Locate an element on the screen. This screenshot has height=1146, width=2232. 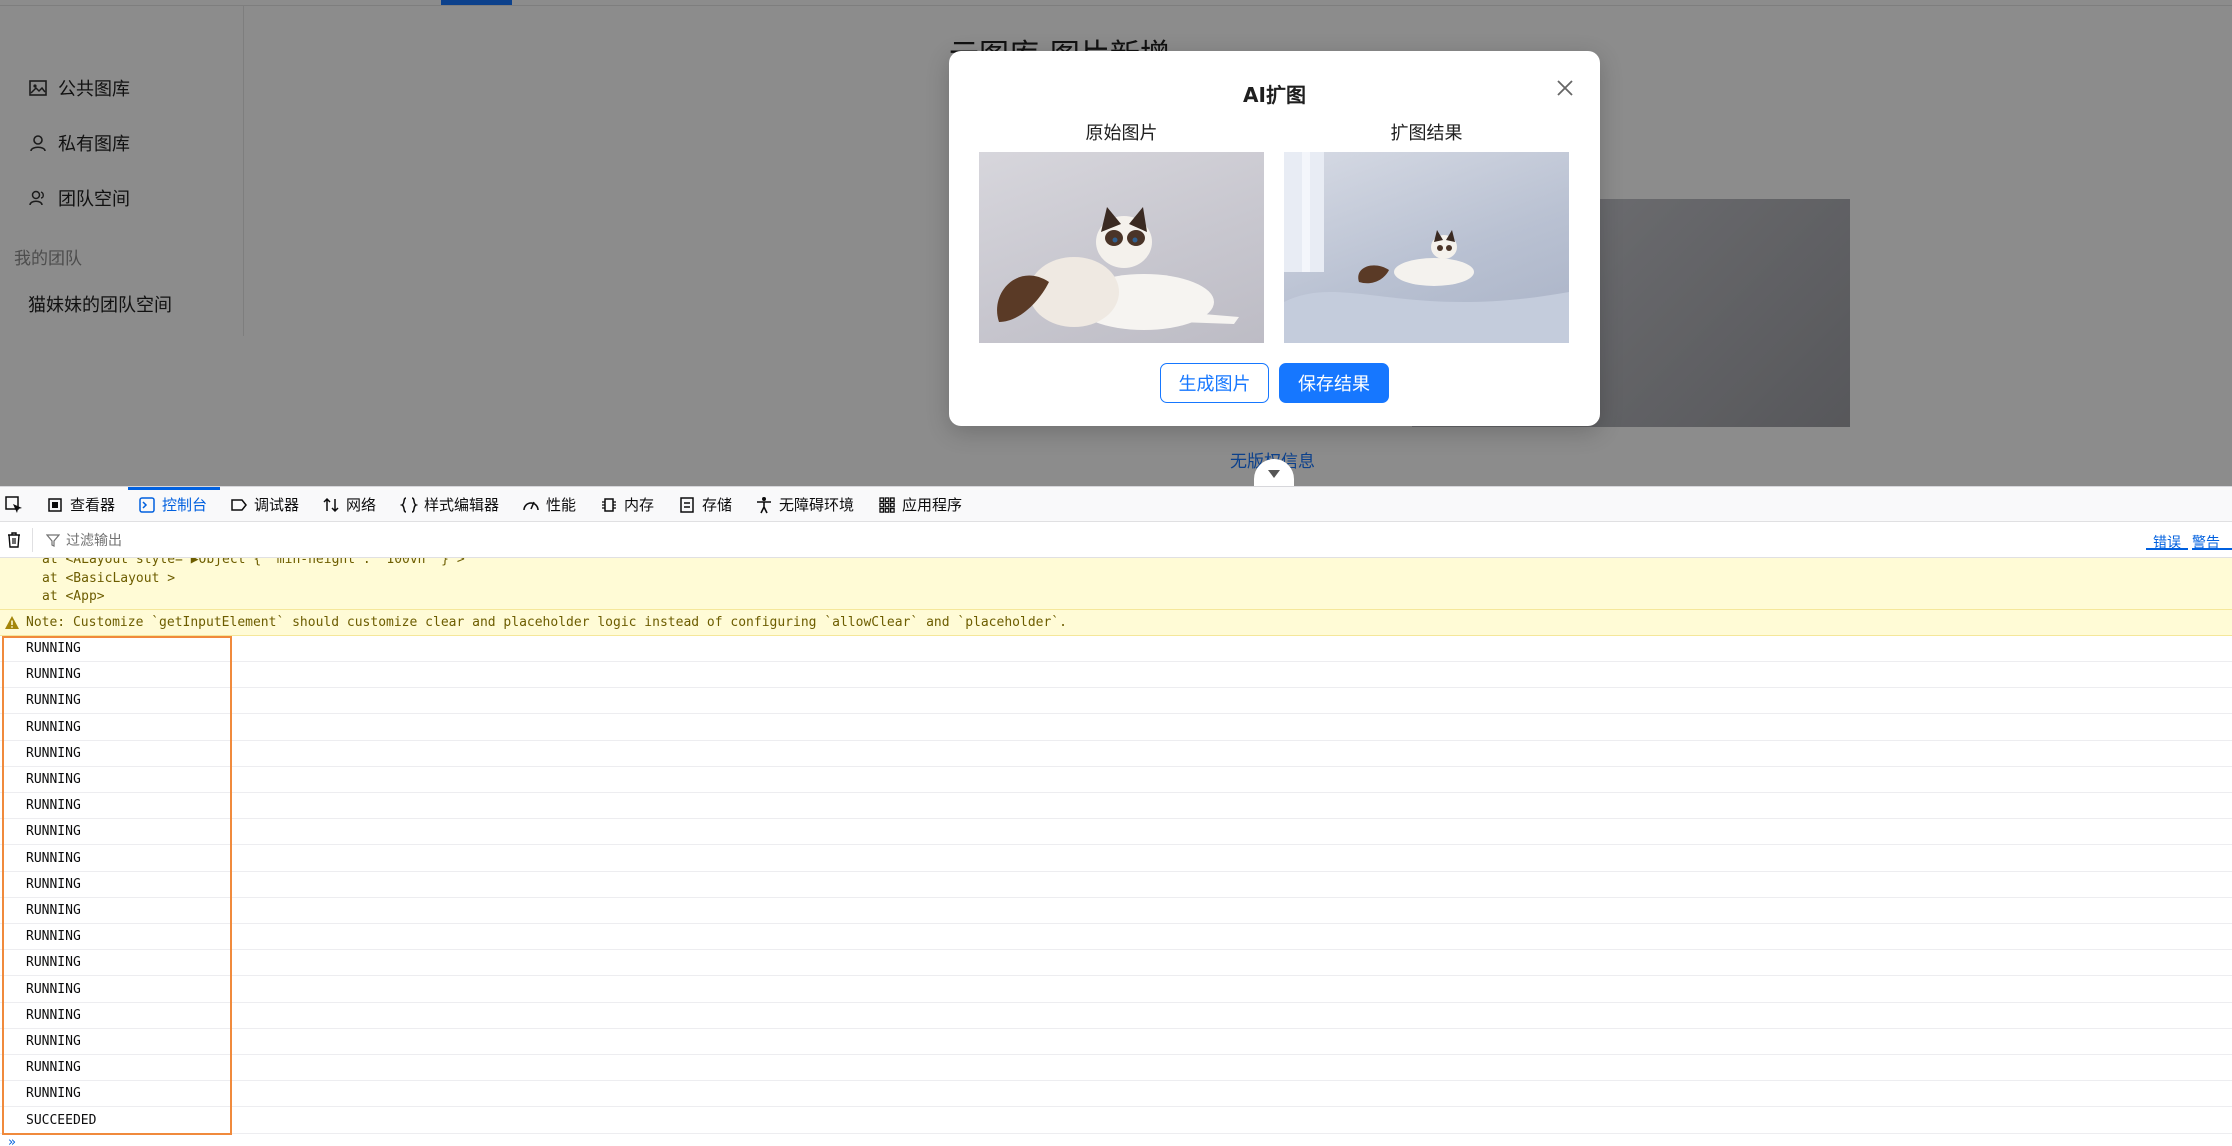
devtools-toolbar: 查看器 控制台 调试器 网络 样式编辑器 性能 内存 存储 无障碍环境 应用程序 is located at coordinates (1116, 504).